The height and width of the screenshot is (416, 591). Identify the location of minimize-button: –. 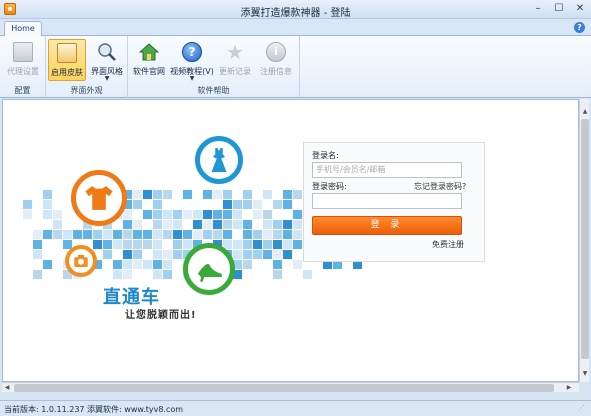
(538, 9).